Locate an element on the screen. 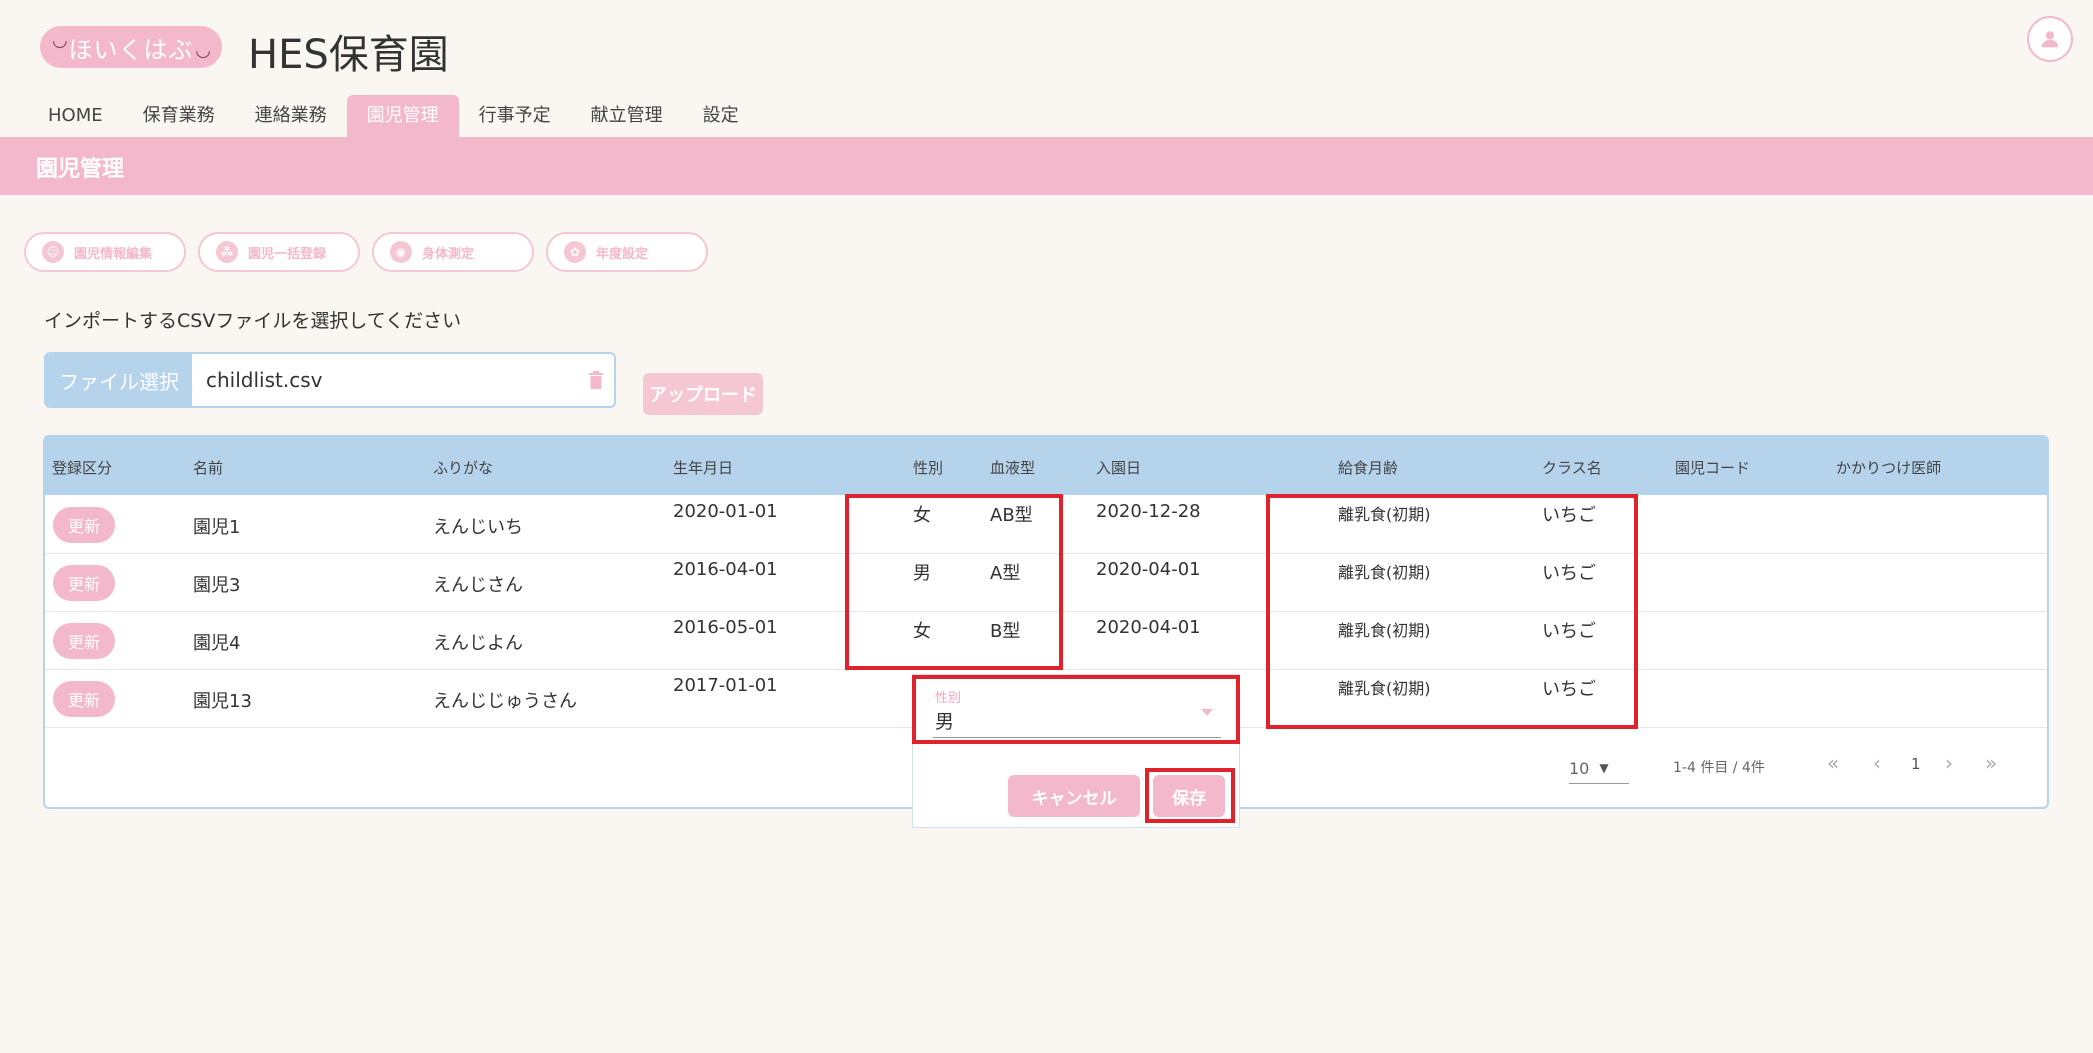 Image resolution: width=2093 pixels, height=1053 pixels. cell-kana: えんじじゅうさん is located at coordinates (505, 701).